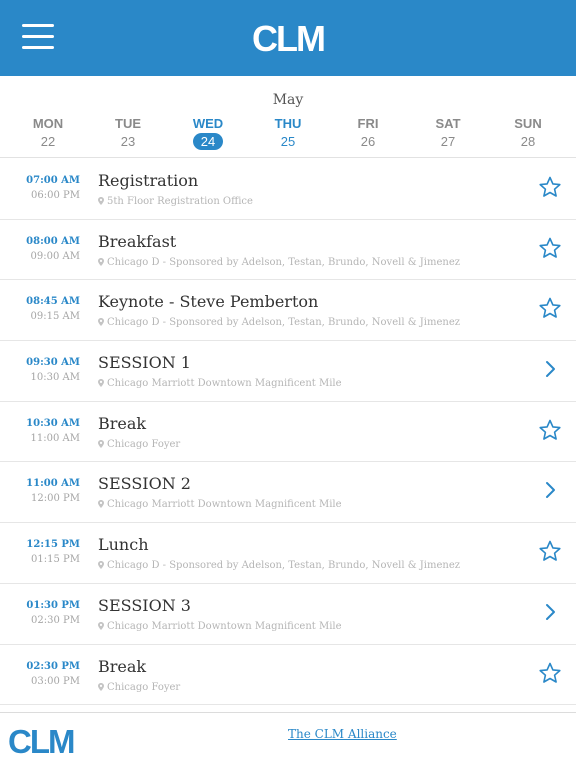 The image size is (576, 768). Describe the element at coordinates (55, 620) in the screenshot. I see `end-time: 02:30 PM` at that location.